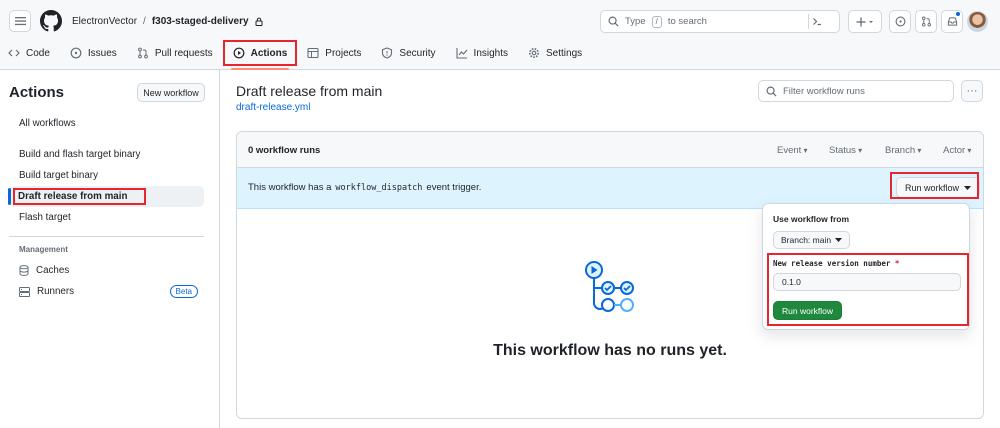 This screenshot has height=428, width=1000. I want to click on sidebar-item-label: Build and flash target binary, so click(80, 154).